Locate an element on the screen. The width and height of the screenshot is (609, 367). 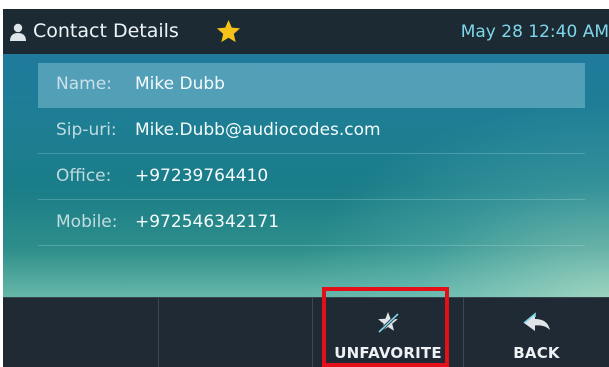
field-label: Sip-uri: is located at coordinates (86, 130).